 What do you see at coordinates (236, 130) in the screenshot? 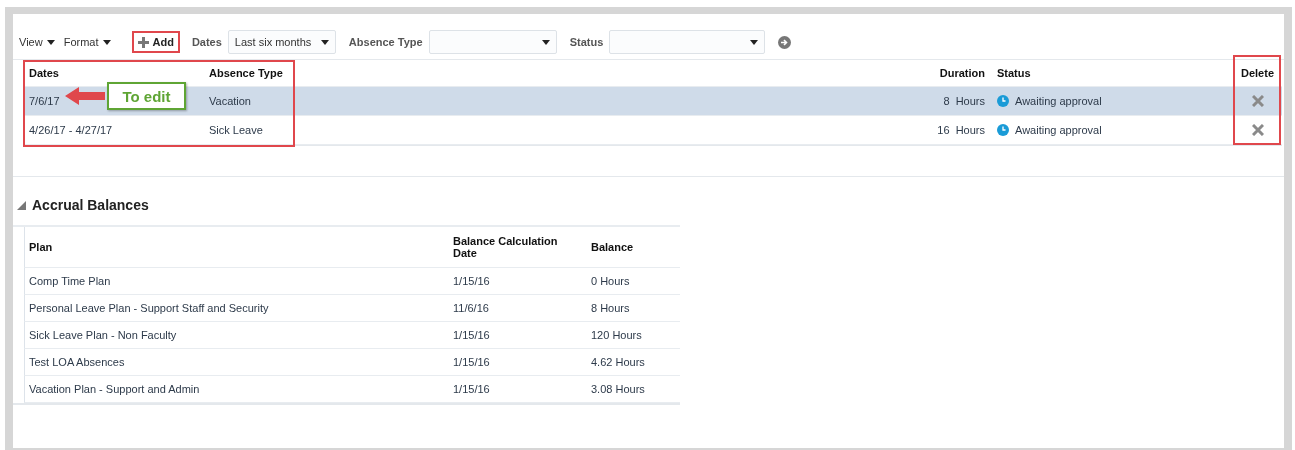
I see `table-cell: Sick Leave` at bounding box center [236, 130].